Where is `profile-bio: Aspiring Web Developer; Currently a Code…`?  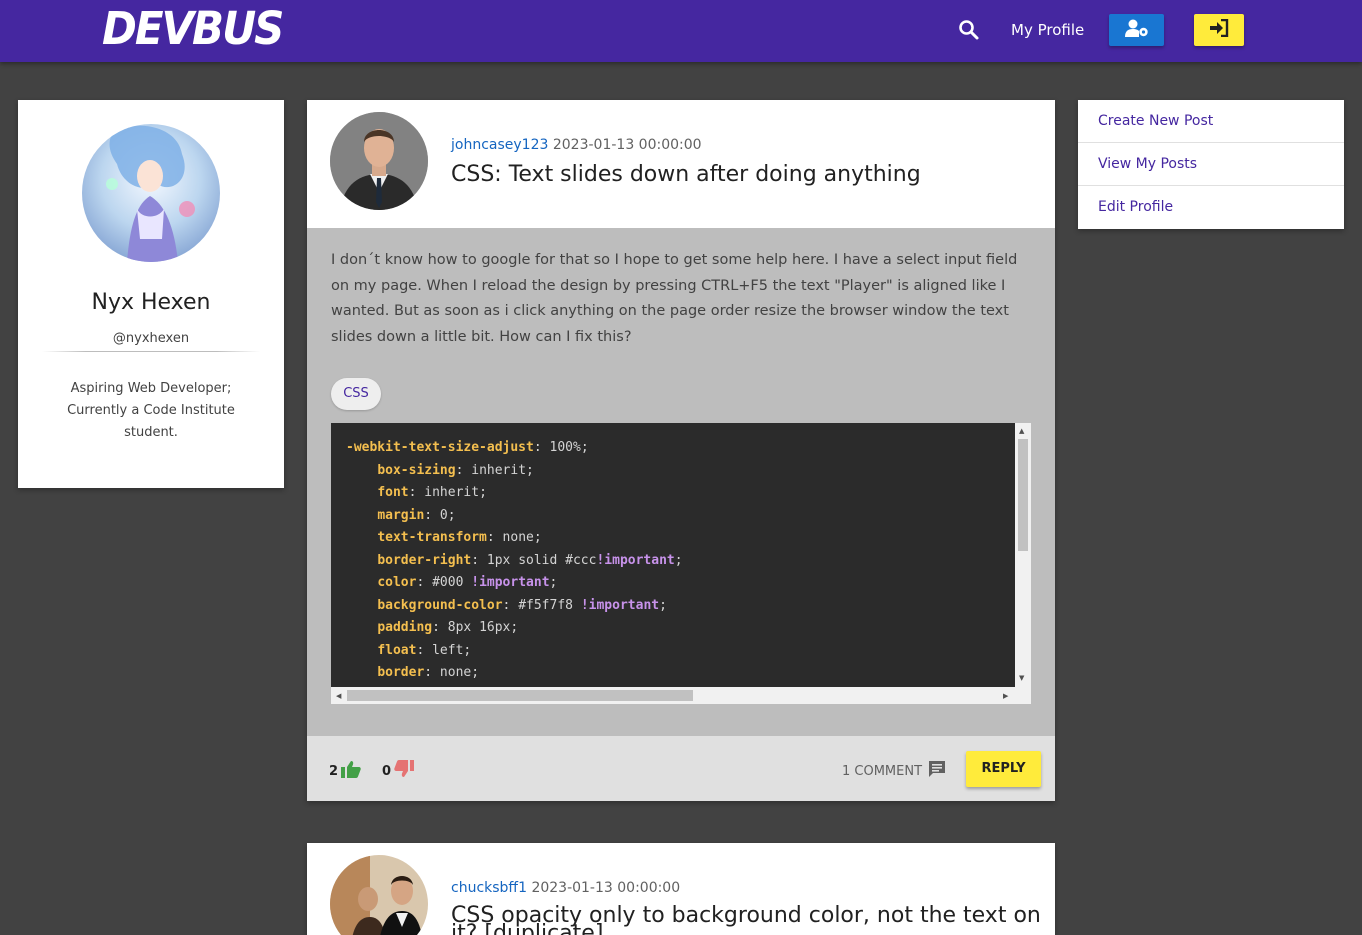 profile-bio: Aspiring Web Developer; Currently a Code… is located at coordinates (151, 410).